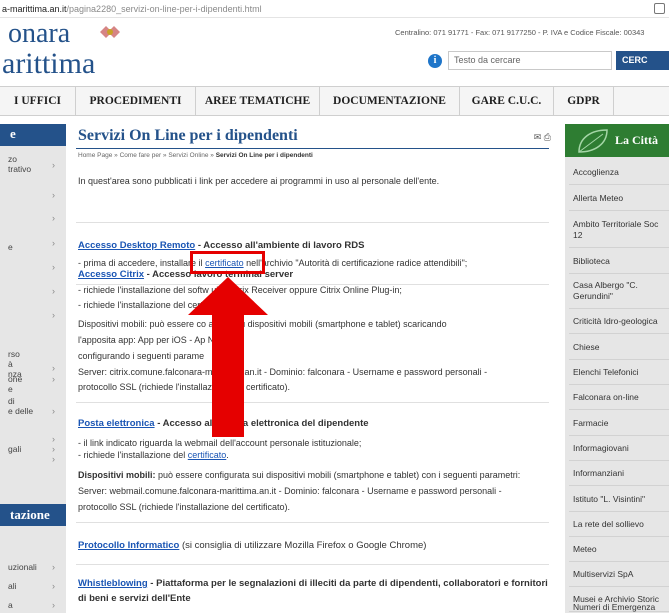 This screenshot has height=613, width=669. I want to click on left-sidebar-item: zo trativo ›, so click(33, 166).